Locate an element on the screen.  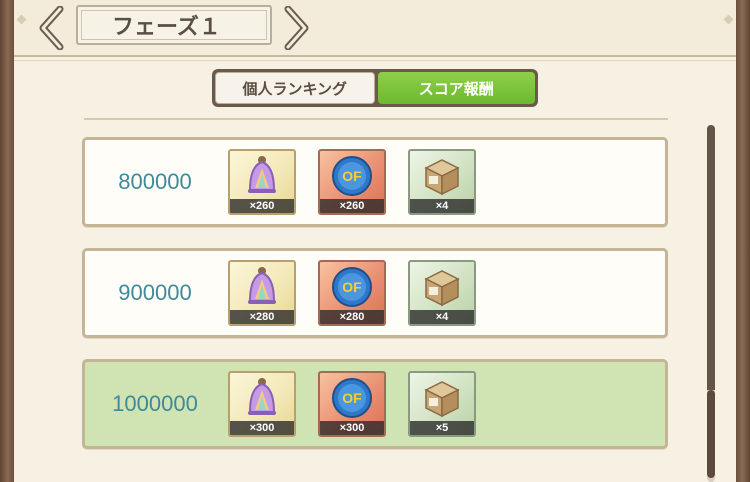
prev-phase-button is located at coordinates (51, 28).